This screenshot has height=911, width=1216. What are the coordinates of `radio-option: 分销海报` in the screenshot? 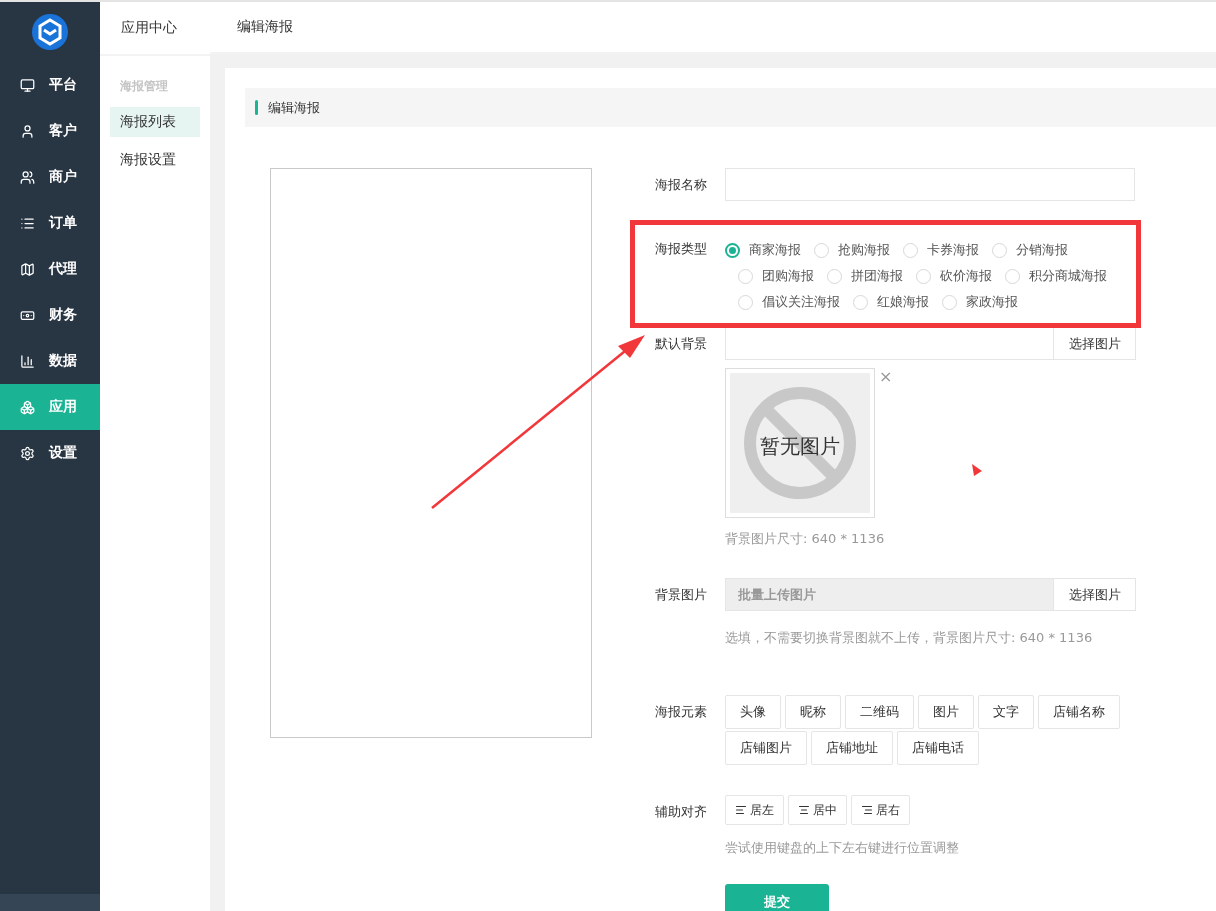 It's located at (1030, 250).